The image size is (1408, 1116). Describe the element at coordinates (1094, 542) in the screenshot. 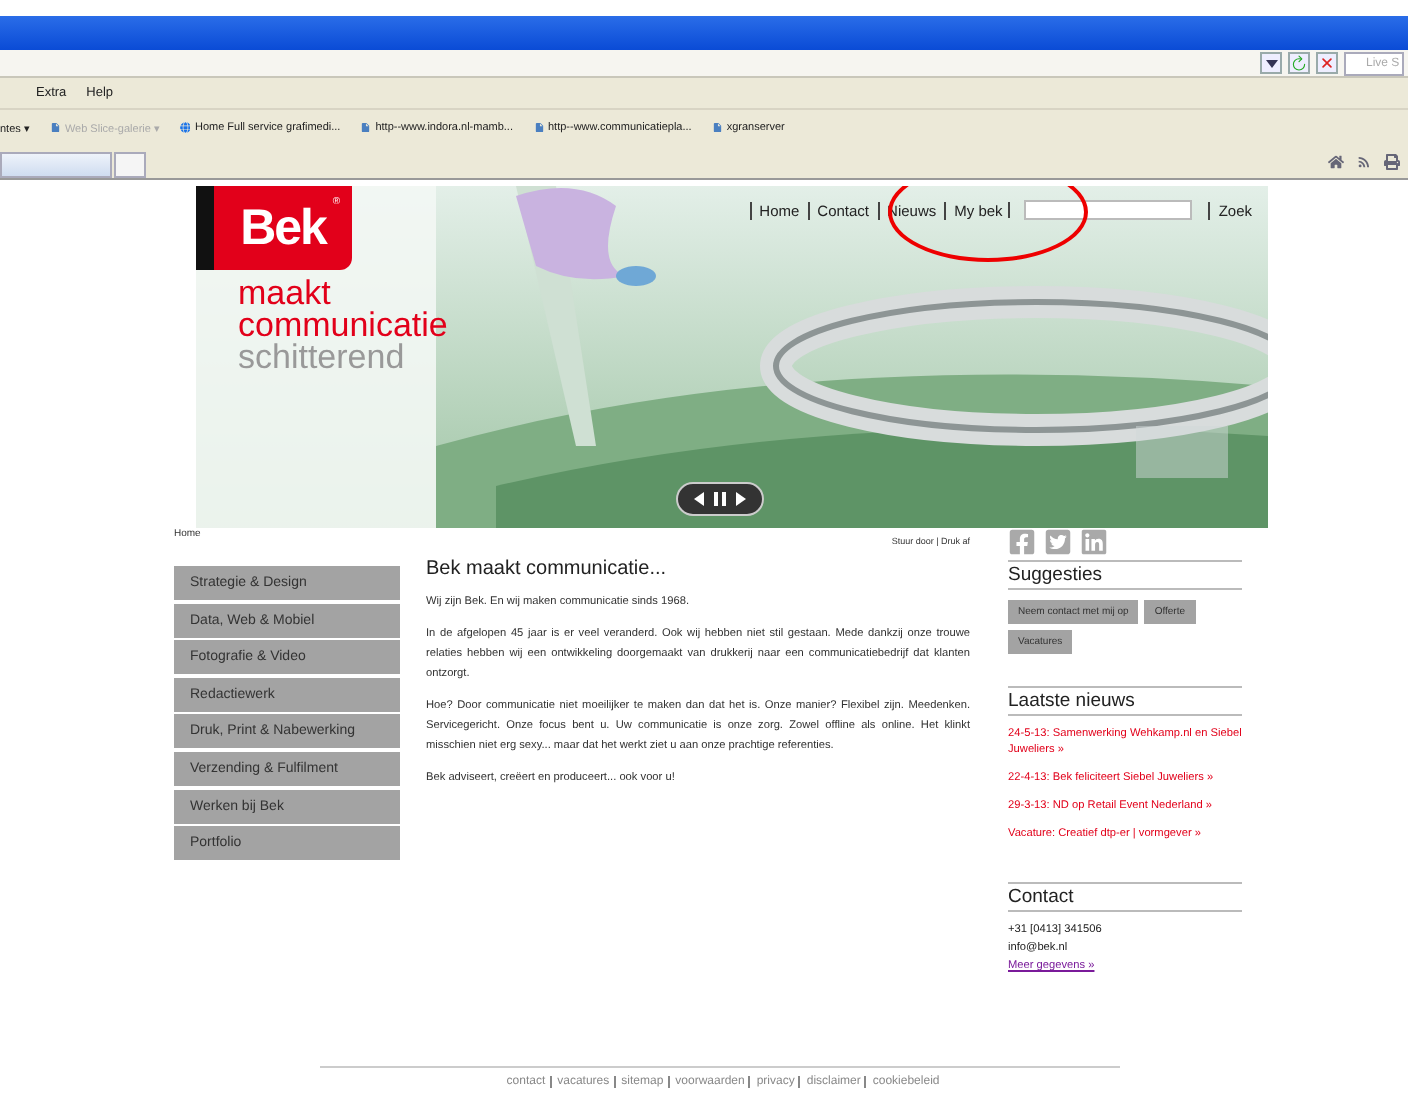

I see `linkedin-icon` at that location.